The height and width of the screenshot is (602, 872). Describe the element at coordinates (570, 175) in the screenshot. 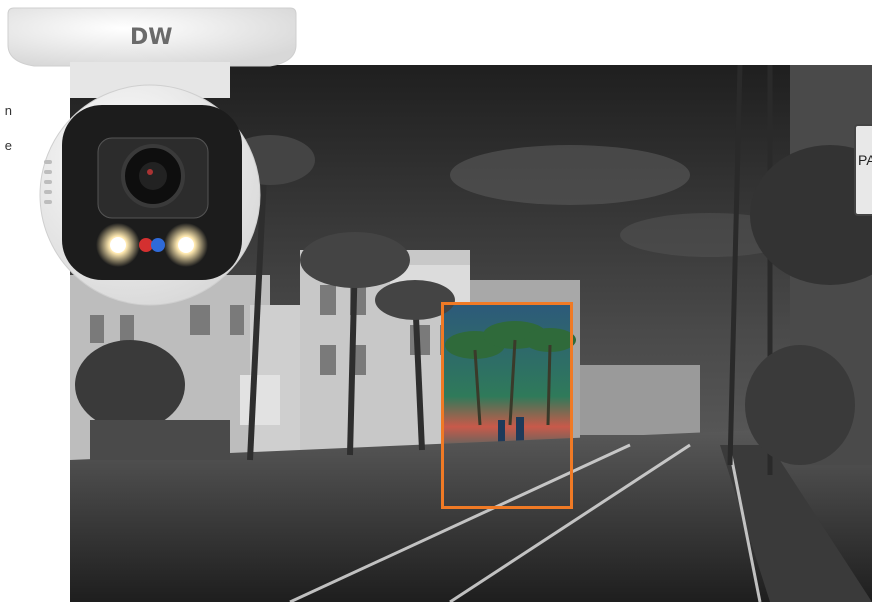

I see `cloud` at that location.